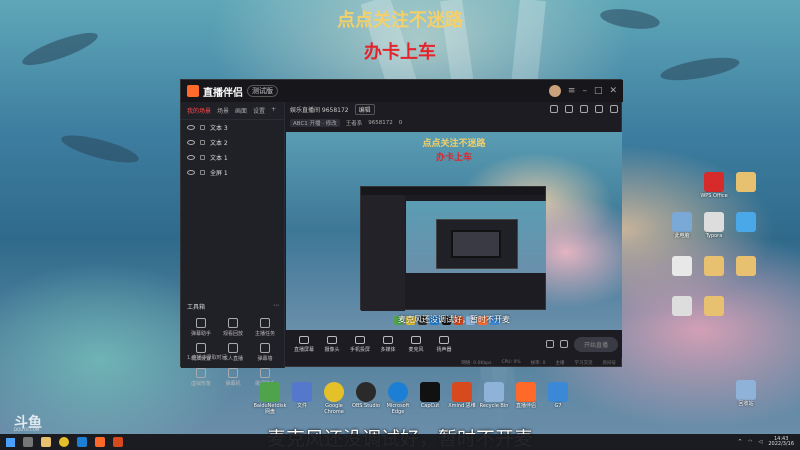  Describe the element at coordinates (453, 158) in the screenshot. I see `preview-card-text: 办卡上车` at that location.